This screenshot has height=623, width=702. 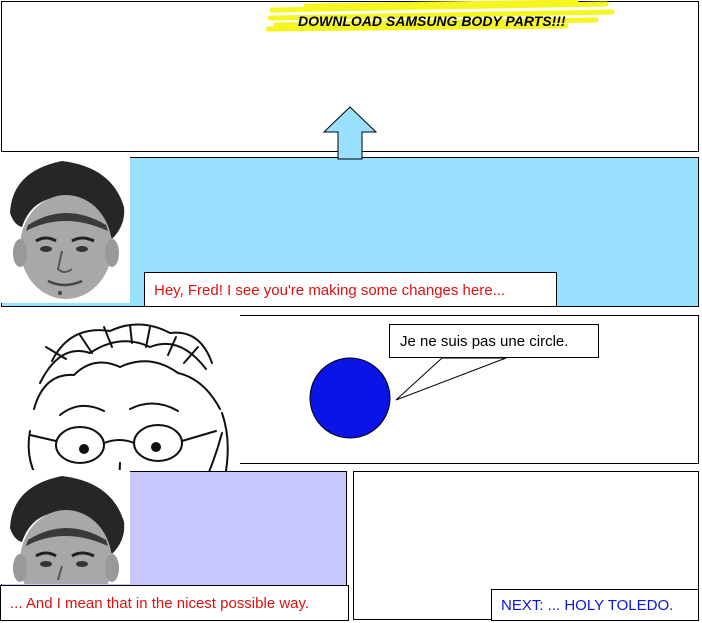 I want to click on character-portrait-bottom, so click(x=65, y=527).